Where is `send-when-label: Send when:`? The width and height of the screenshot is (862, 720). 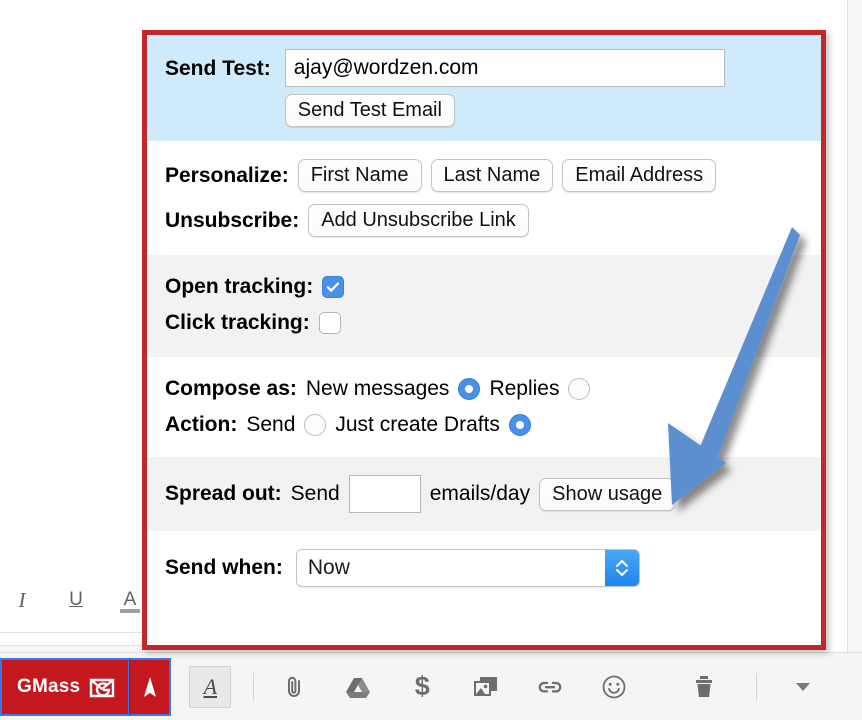 send-when-label: Send when: is located at coordinates (224, 567).